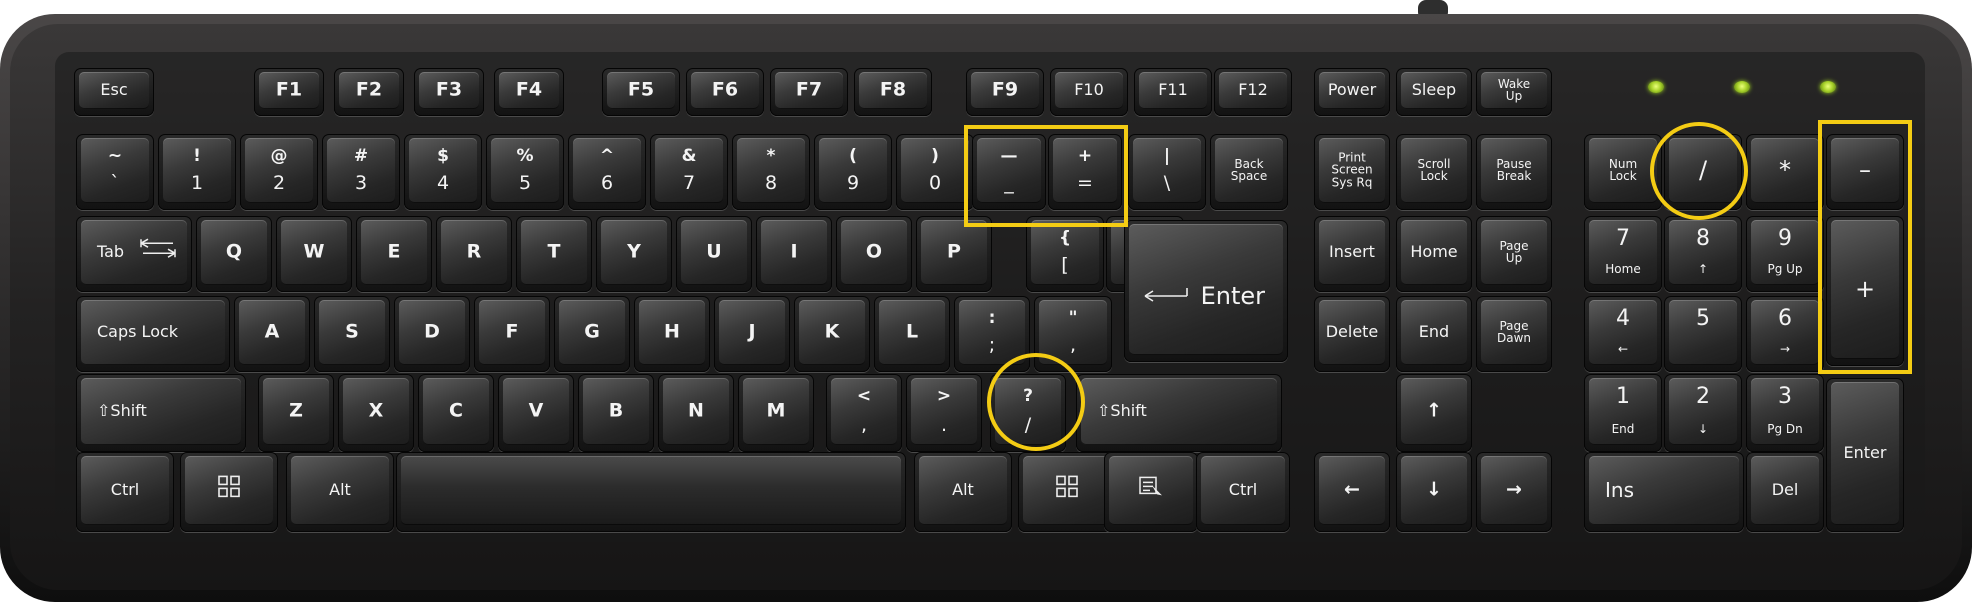 The image size is (1972, 602). What do you see at coordinates (369, 92) in the screenshot?
I see `f2-key: F2` at bounding box center [369, 92].